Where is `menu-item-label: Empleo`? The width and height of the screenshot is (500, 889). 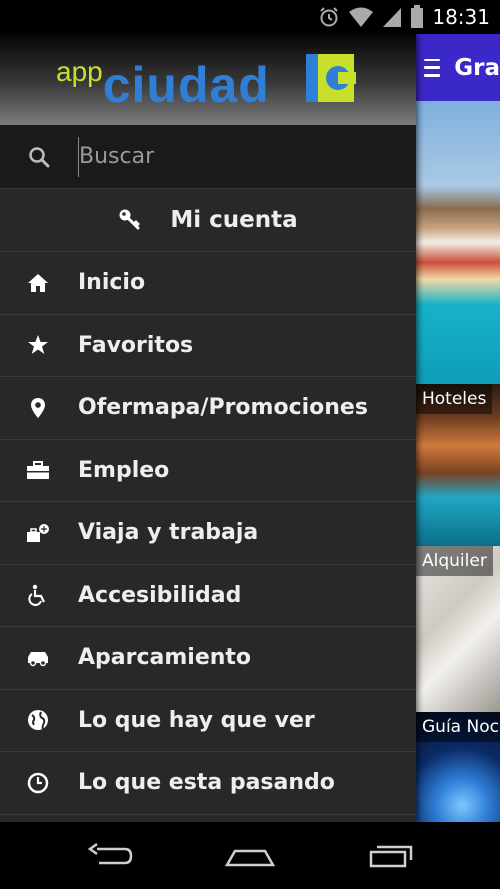 menu-item-label: Empleo is located at coordinates (124, 470).